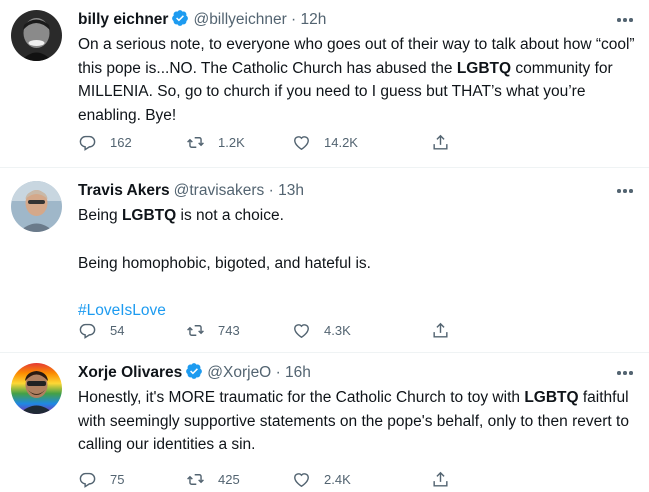 This screenshot has width=649, height=492. Describe the element at coordinates (100, 215) in the screenshot. I see `tweet-text-part: Being` at that location.